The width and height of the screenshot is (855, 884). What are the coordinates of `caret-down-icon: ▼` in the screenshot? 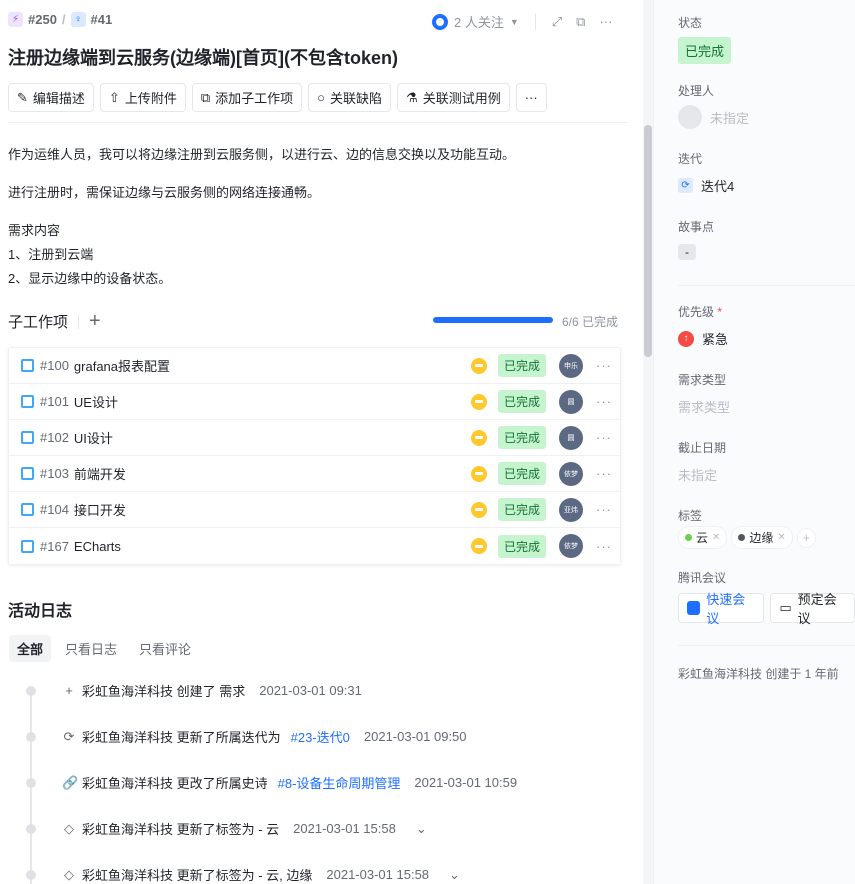 It's located at (514, 22).